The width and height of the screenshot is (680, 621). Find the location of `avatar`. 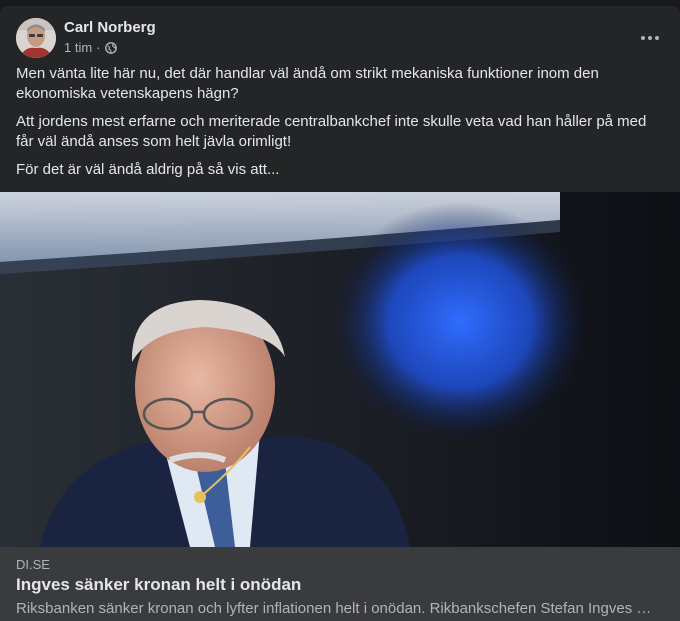

avatar is located at coordinates (36, 38).